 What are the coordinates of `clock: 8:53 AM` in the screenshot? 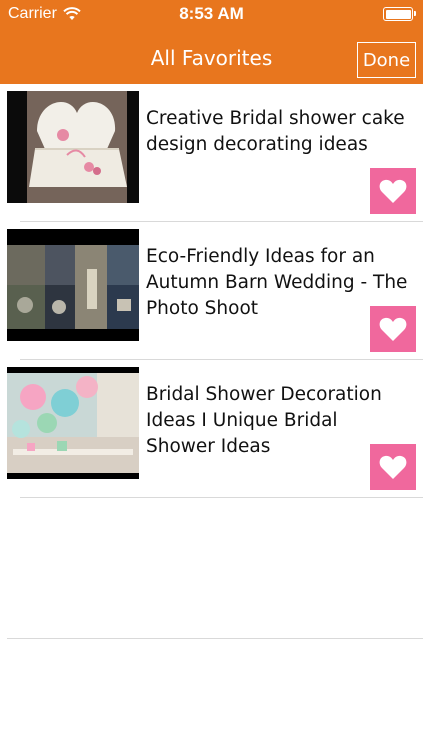 It's located at (211, 13).